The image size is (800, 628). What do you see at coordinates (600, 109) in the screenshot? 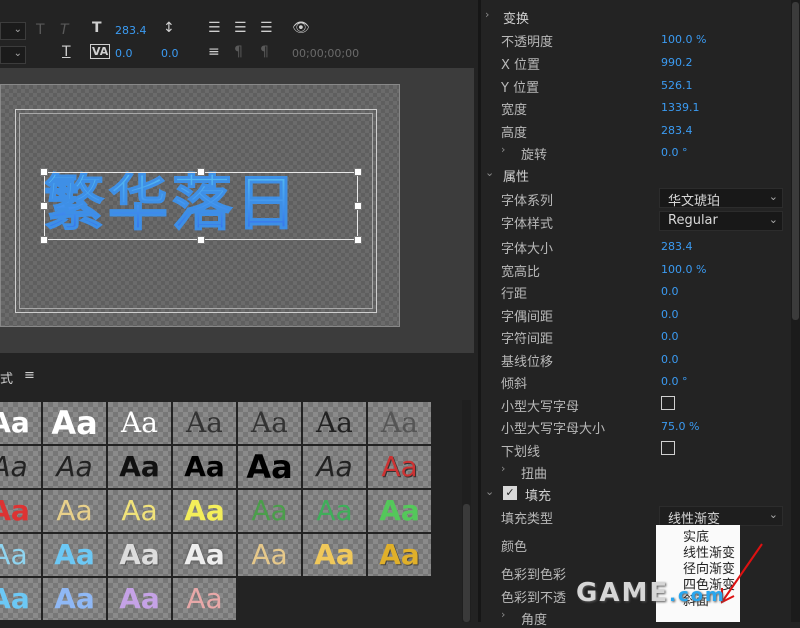
I see `width-row: 宽度 1339.1` at bounding box center [600, 109].